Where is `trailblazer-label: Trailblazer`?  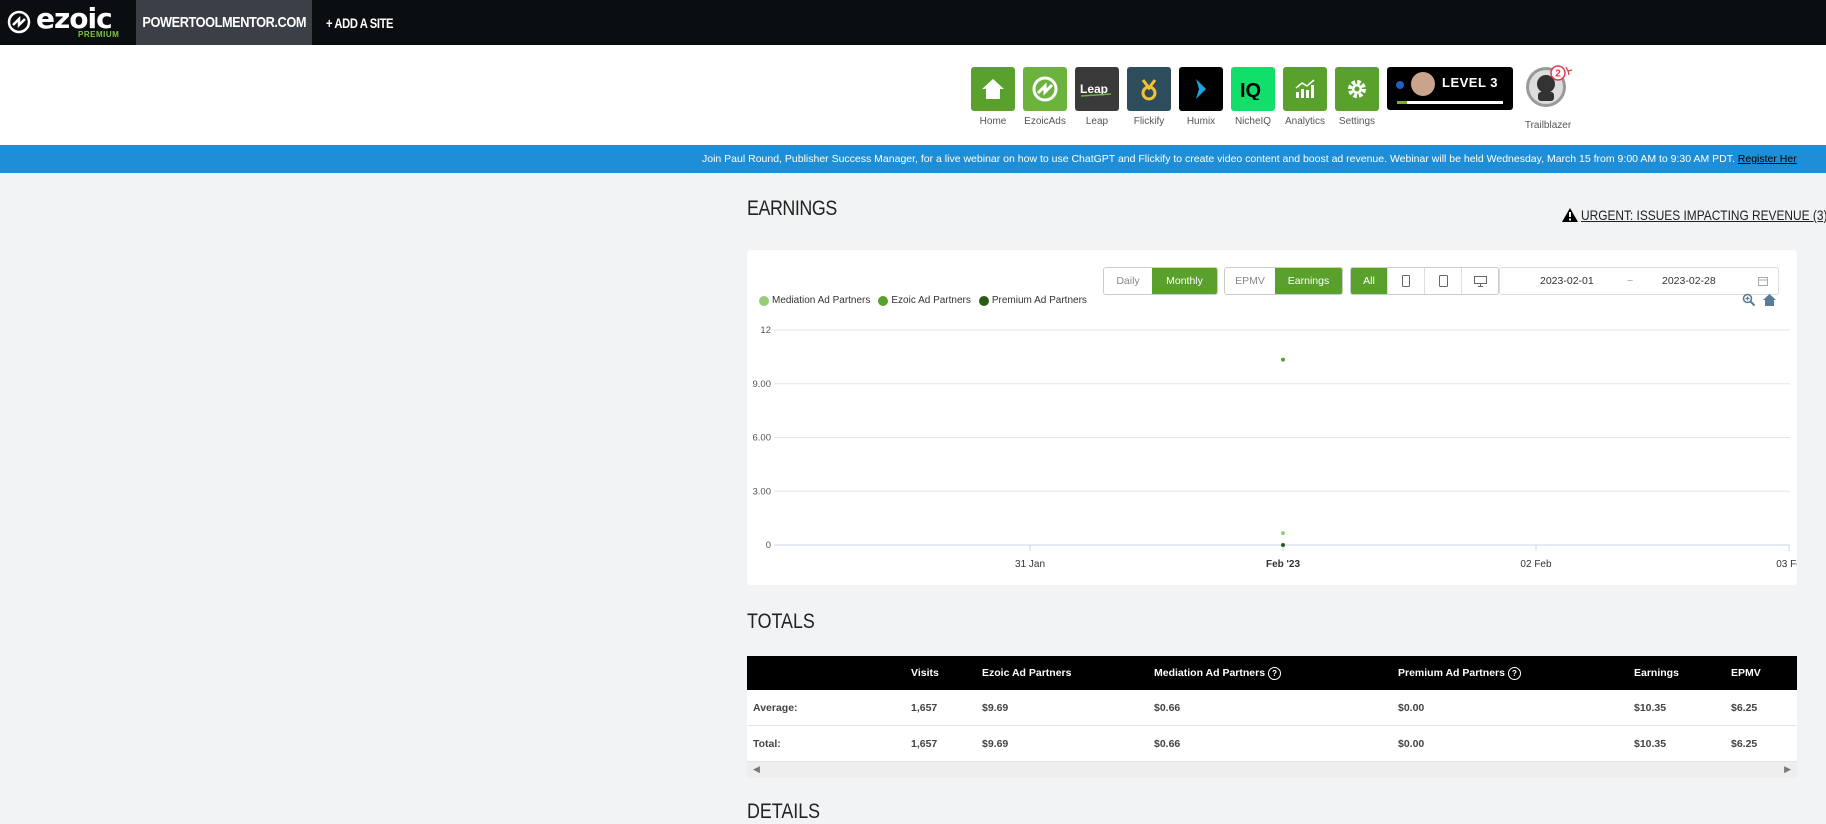
trailblazer-label: Trailblazer is located at coordinates (1548, 125).